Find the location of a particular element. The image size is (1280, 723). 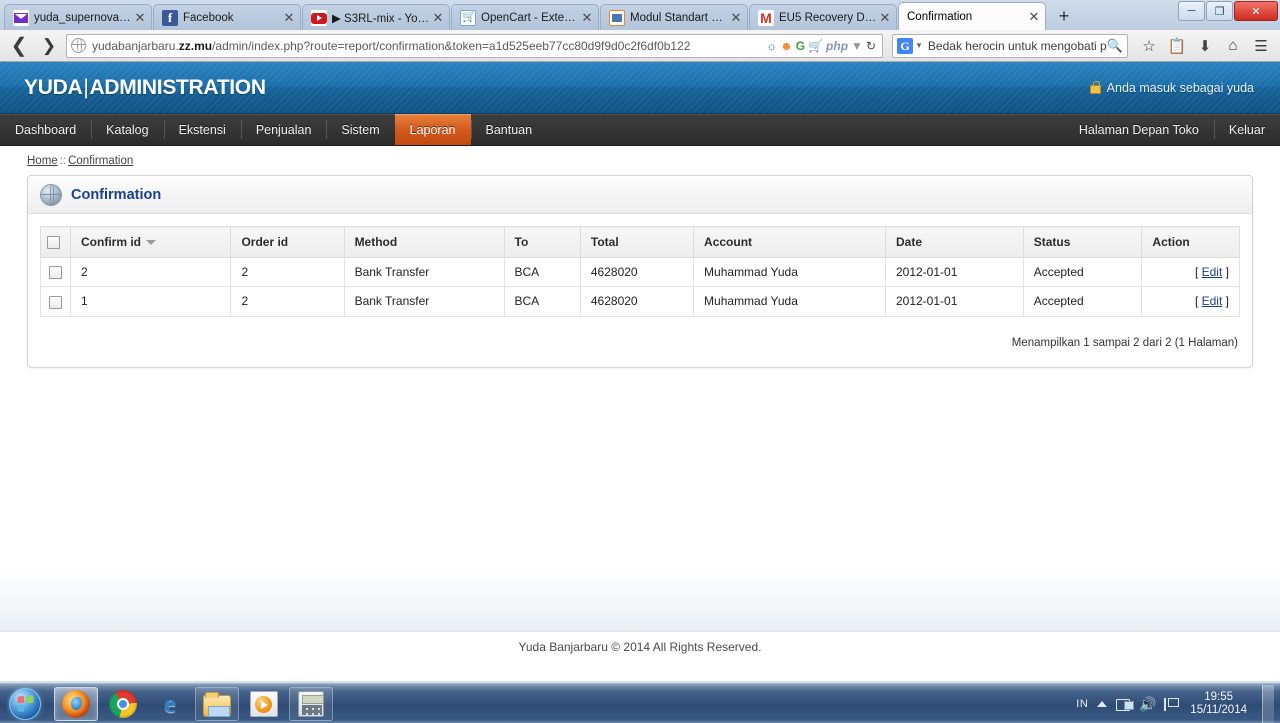

breadcrumb-current: Confirmation is located at coordinates (100, 161).